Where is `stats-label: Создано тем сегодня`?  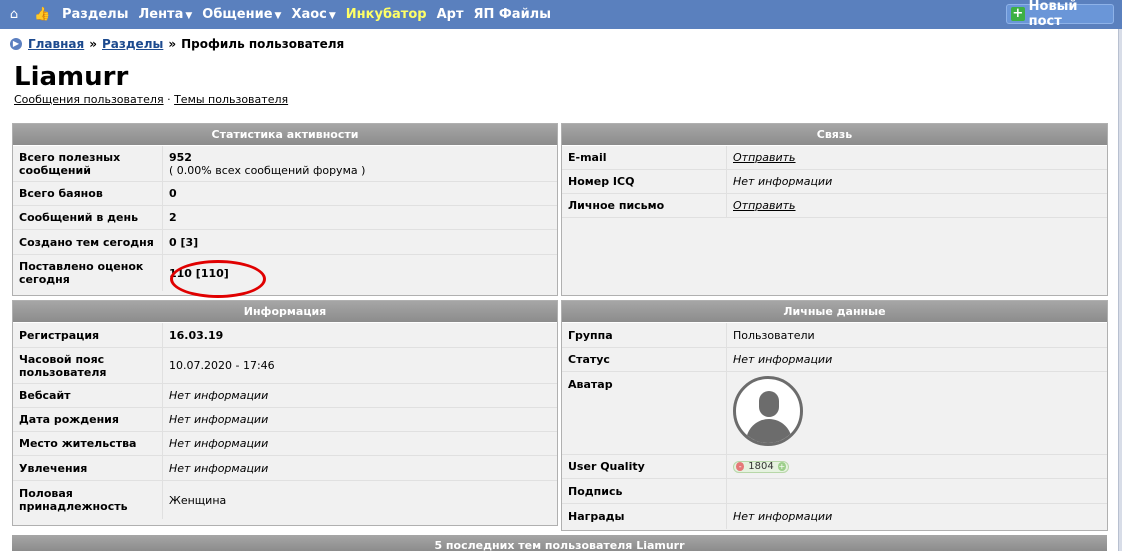
stats-label: Создано тем сегодня is located at coordinates (88, 242).